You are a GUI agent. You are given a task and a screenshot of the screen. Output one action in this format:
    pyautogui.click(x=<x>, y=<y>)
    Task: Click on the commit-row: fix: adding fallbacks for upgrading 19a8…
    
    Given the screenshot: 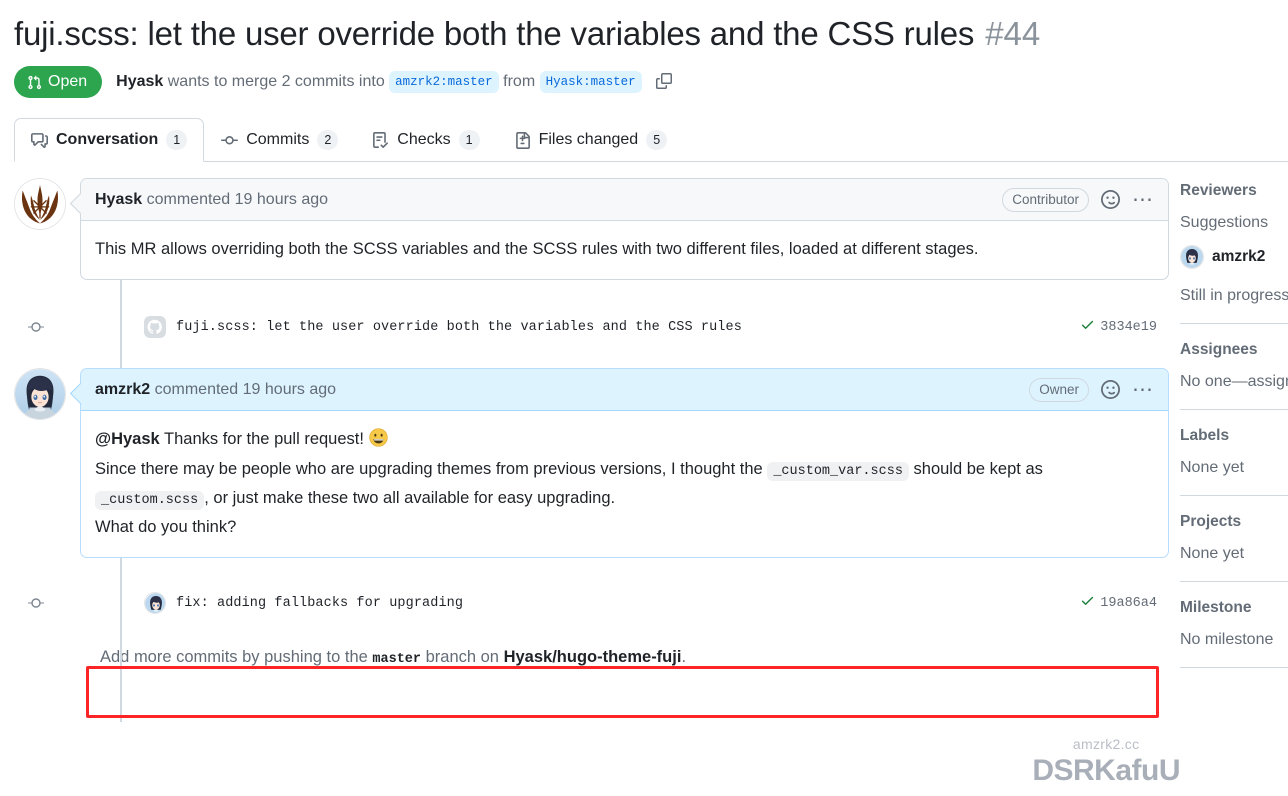 What is the action you would take?
    pyautogui.click(x=598, y=603)
    